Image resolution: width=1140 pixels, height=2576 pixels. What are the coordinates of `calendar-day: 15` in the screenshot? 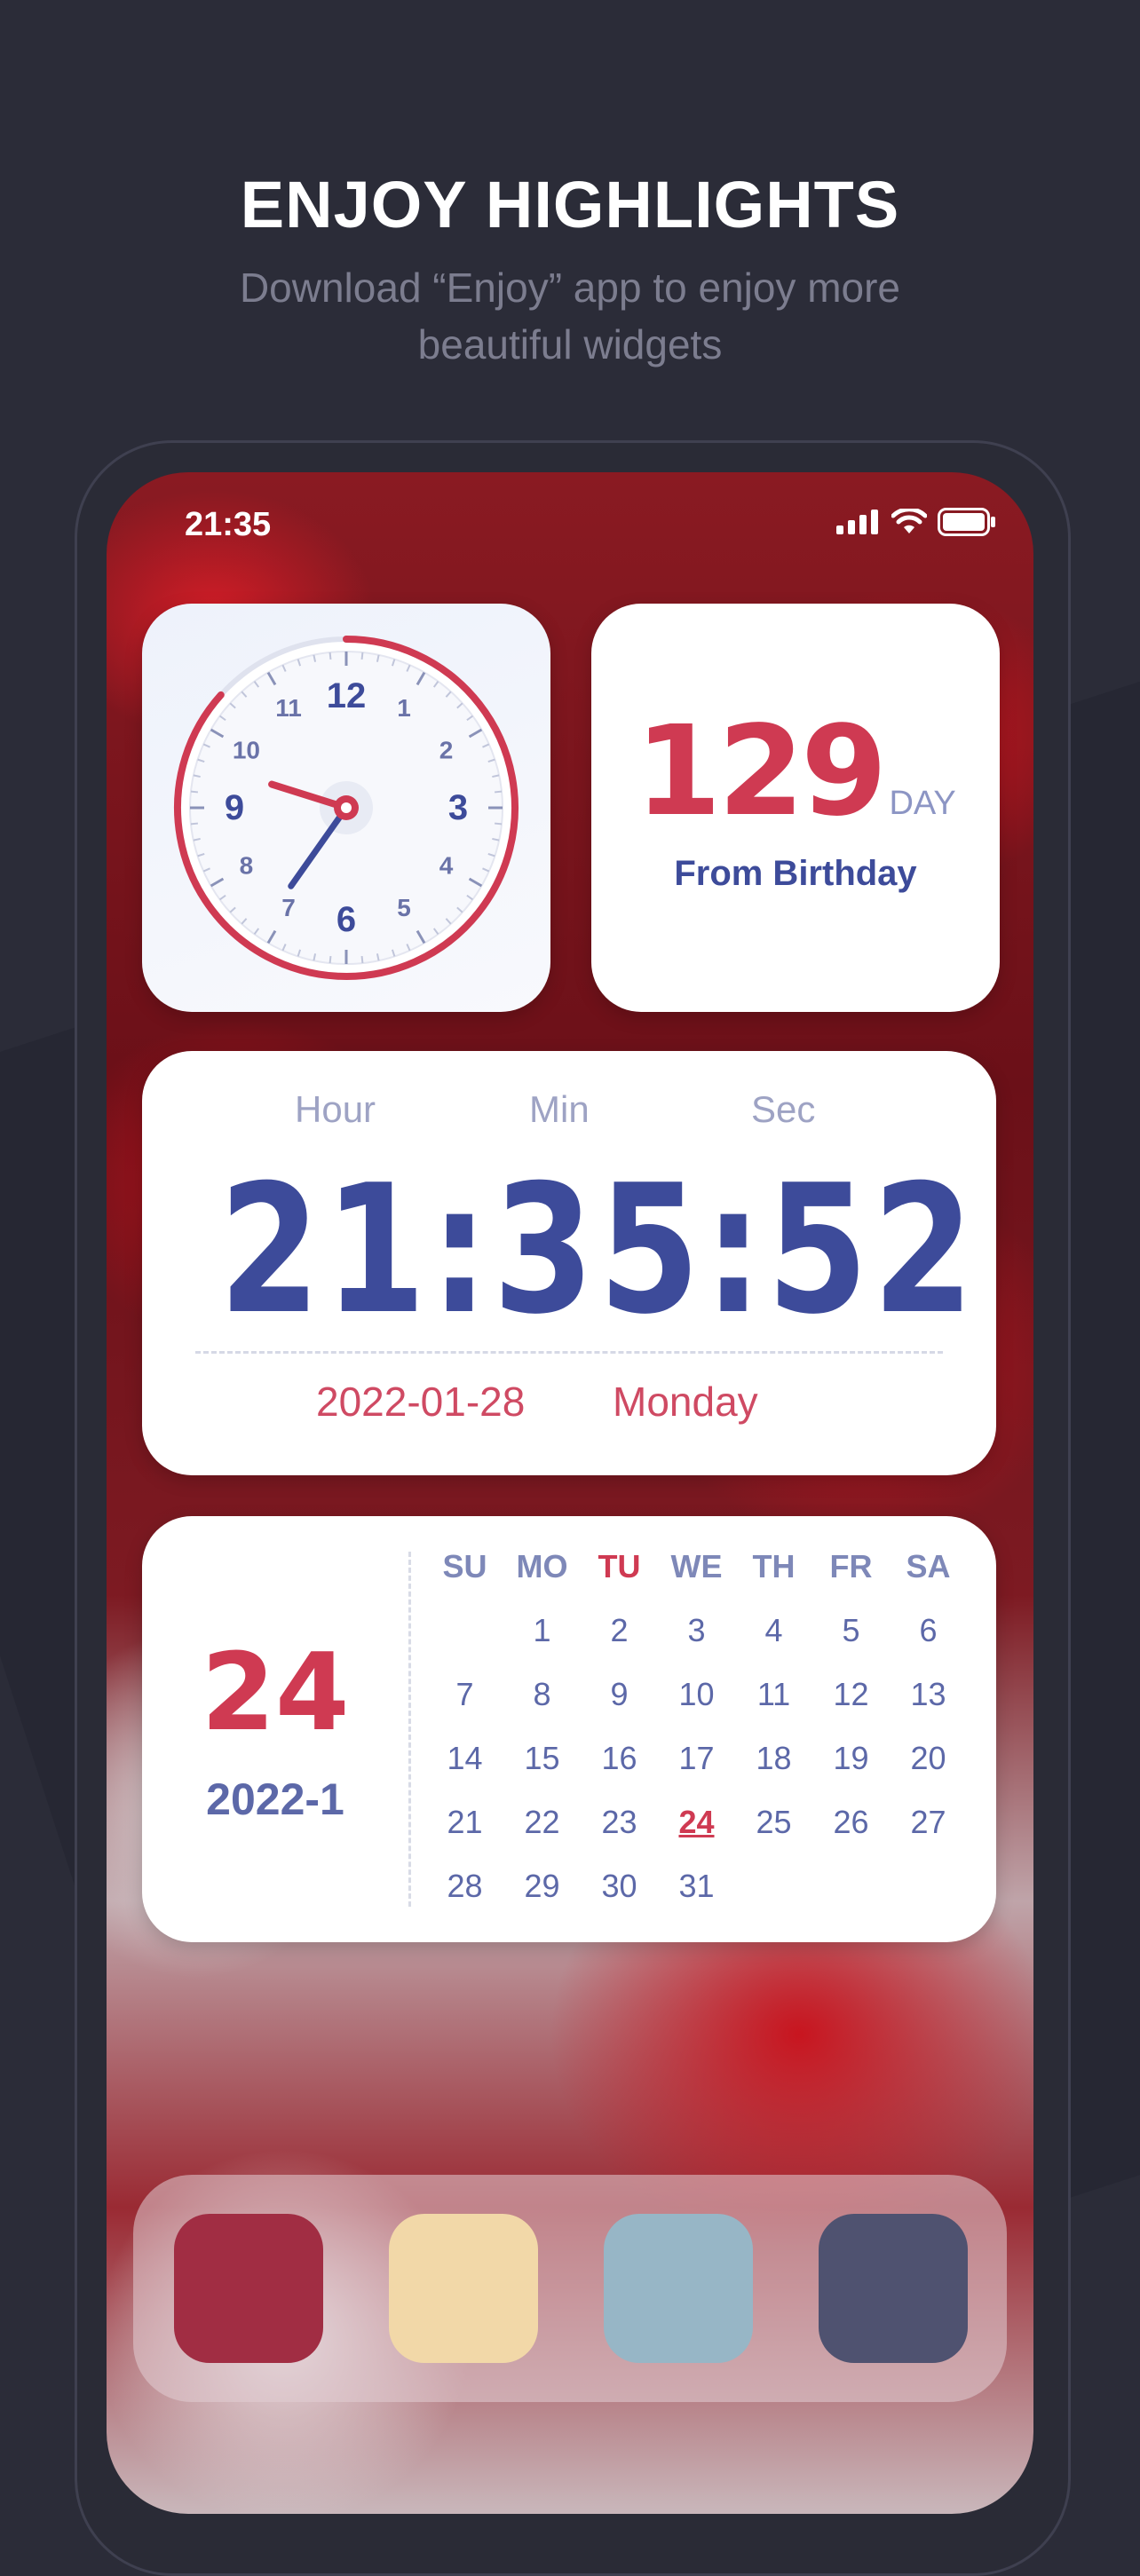 It's located at (542, 1758).